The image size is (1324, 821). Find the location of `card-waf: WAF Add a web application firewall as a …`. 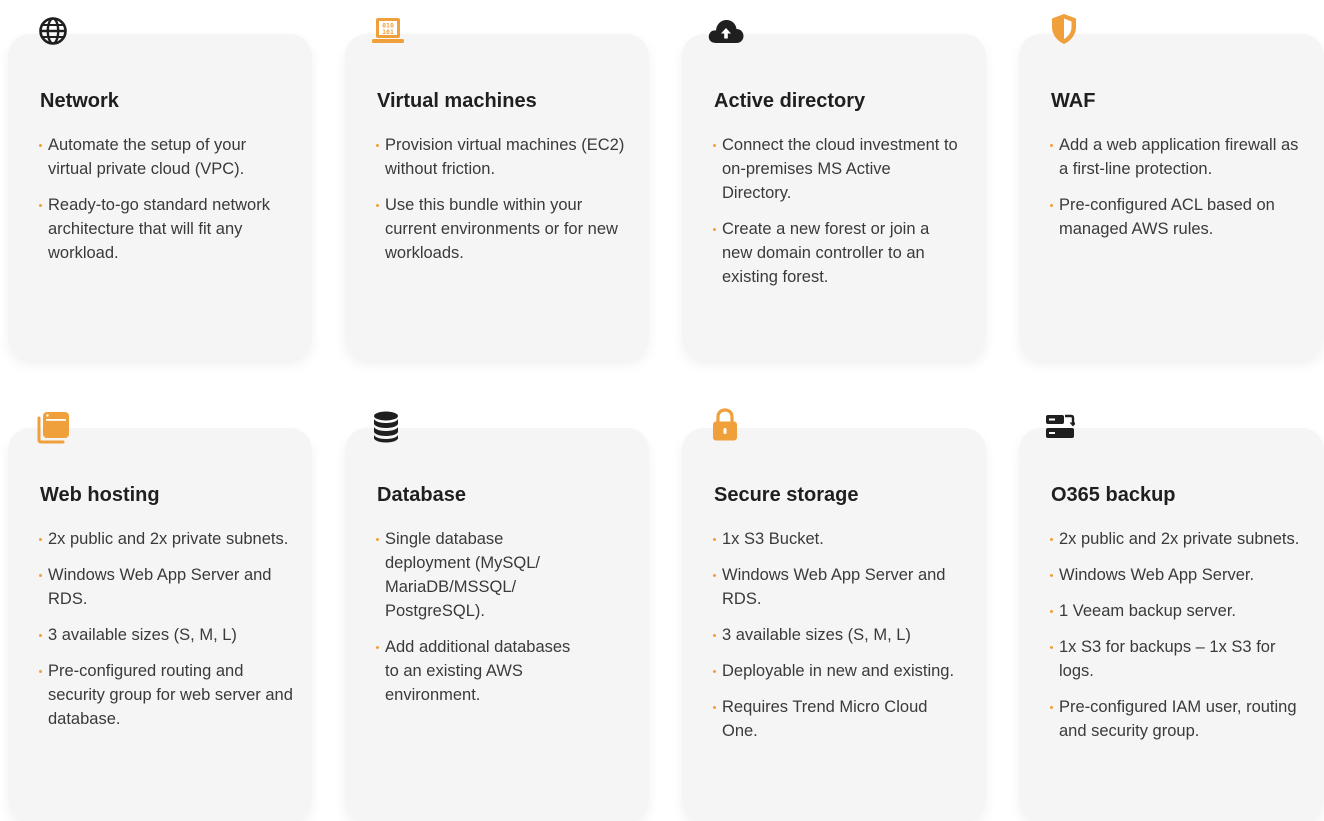

card-waf: WAF Add a web application firewall as a … is located at coordinates (1171, 186).